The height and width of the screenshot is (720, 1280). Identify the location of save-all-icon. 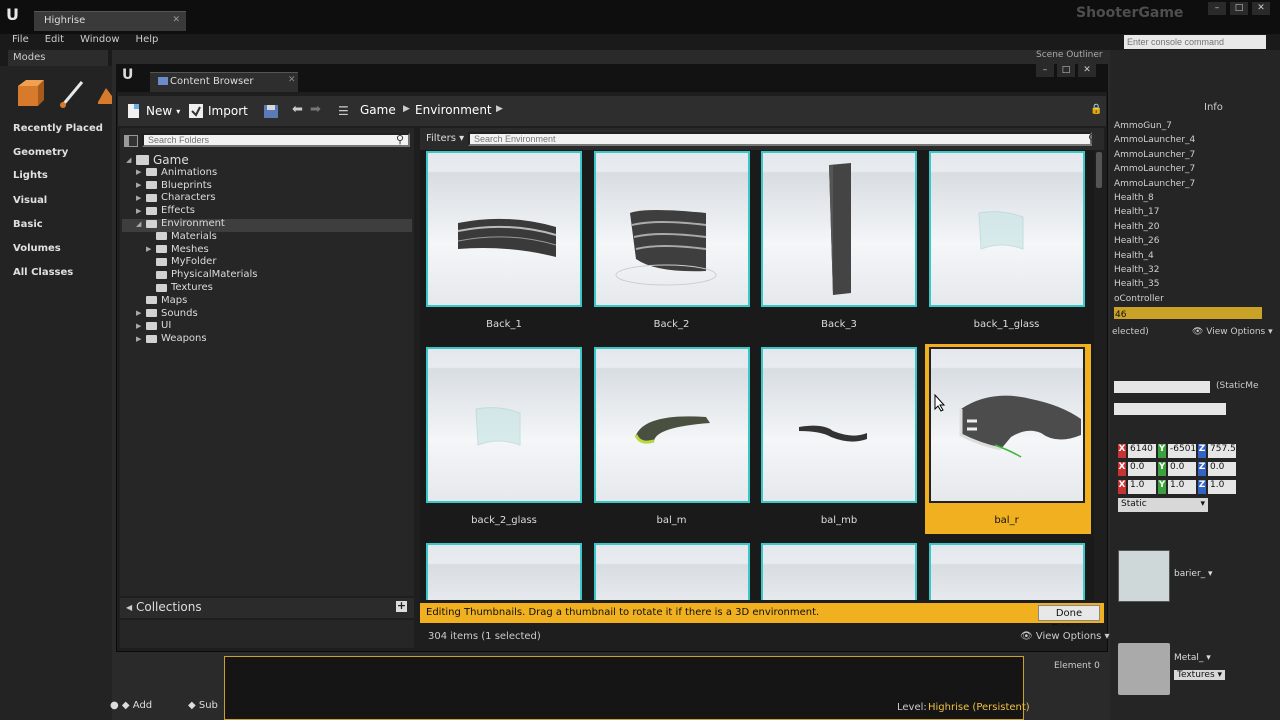
(271, 111).